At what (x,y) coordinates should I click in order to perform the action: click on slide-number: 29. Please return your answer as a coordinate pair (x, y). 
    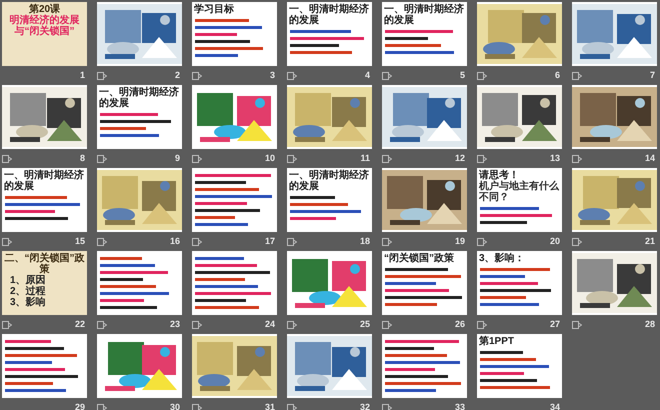
    Looking at the image, I should click on (79, 405).